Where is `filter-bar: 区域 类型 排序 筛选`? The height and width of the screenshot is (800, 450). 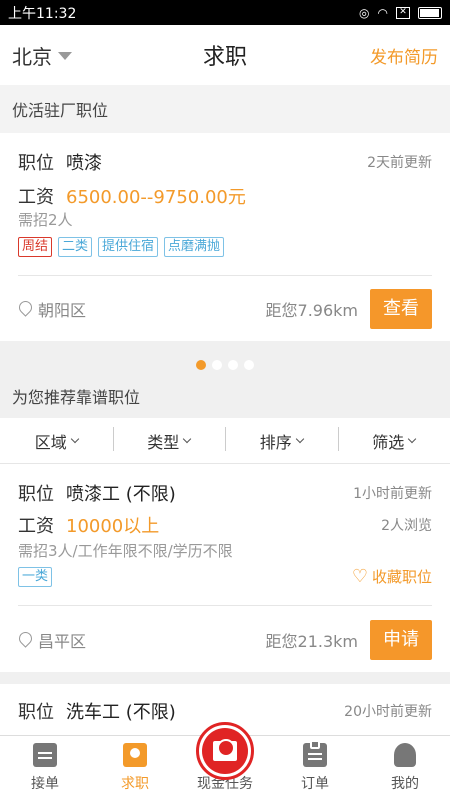 filter-bar: 区域 类型 排序 筛选 is located at coordinates (225, 441).